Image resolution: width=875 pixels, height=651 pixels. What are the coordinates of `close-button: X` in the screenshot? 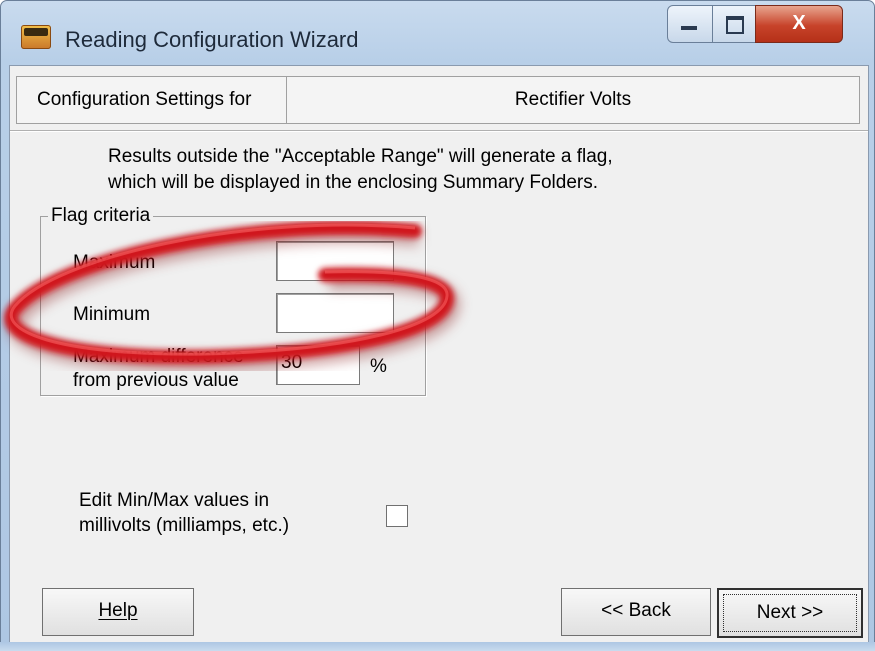 It's located at (799, 24).